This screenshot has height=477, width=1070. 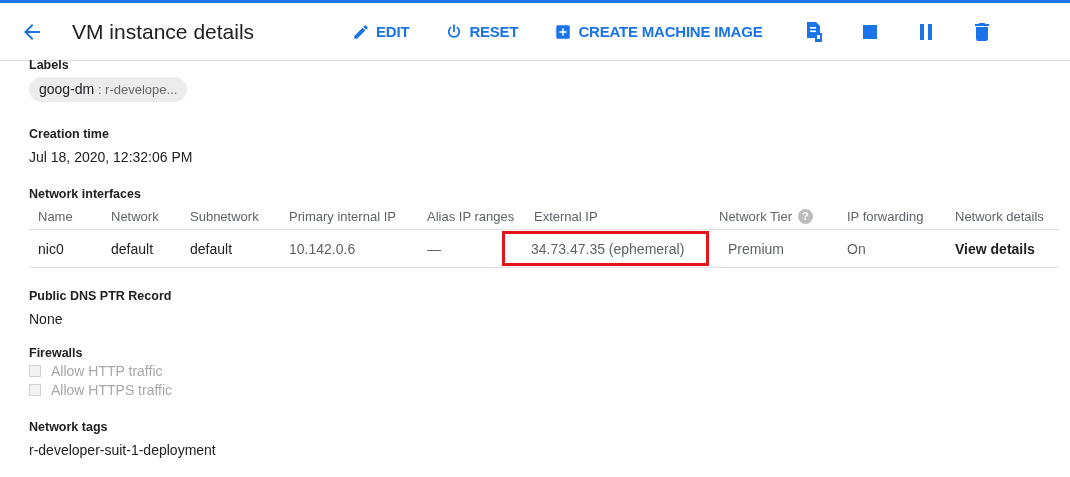 What do you see at coordinates (471, 217) in the screenshot?
I see `column-header: Alias IP ranges` at bounding box center [471, 217].